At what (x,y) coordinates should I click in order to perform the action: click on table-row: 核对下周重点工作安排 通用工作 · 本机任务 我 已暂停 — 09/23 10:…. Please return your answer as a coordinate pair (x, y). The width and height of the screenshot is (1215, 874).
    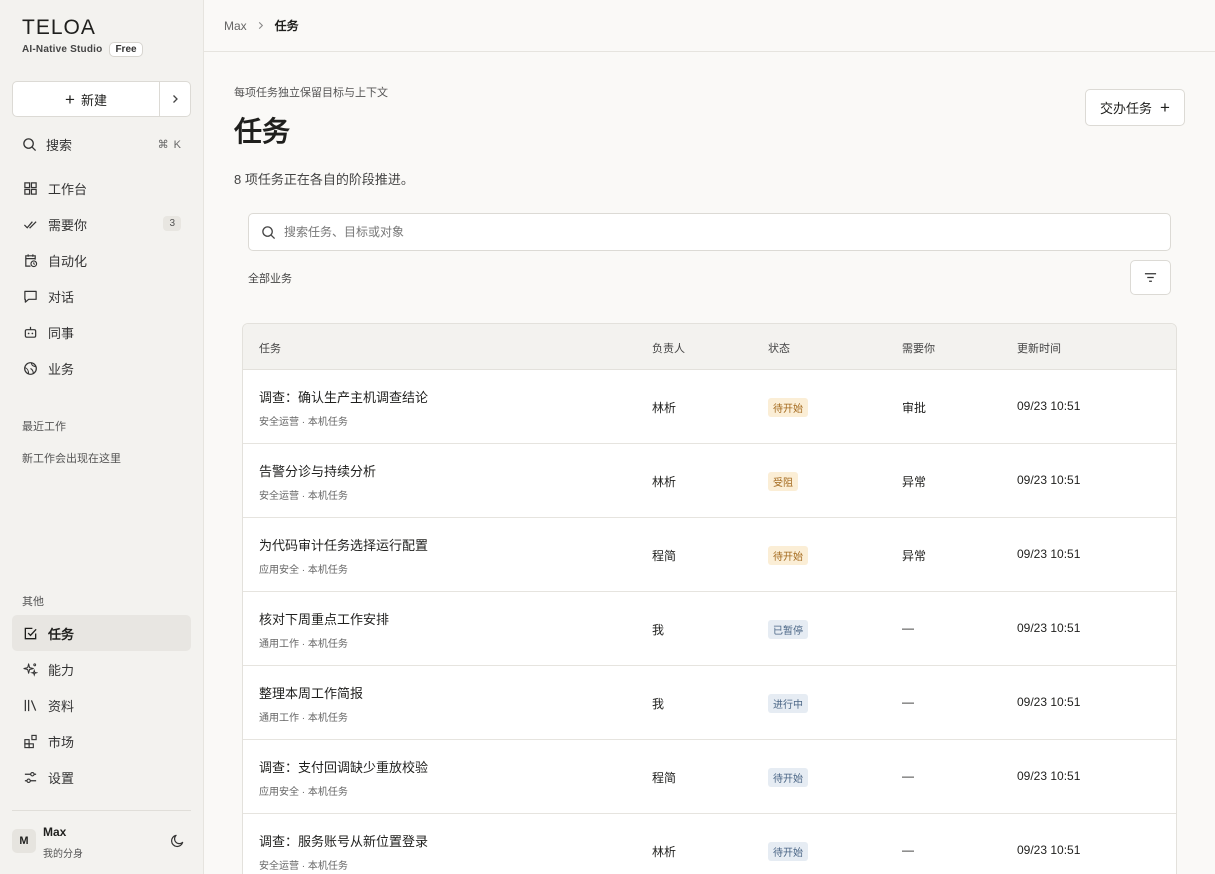
    Looking at the image, I should click on (709, 629).